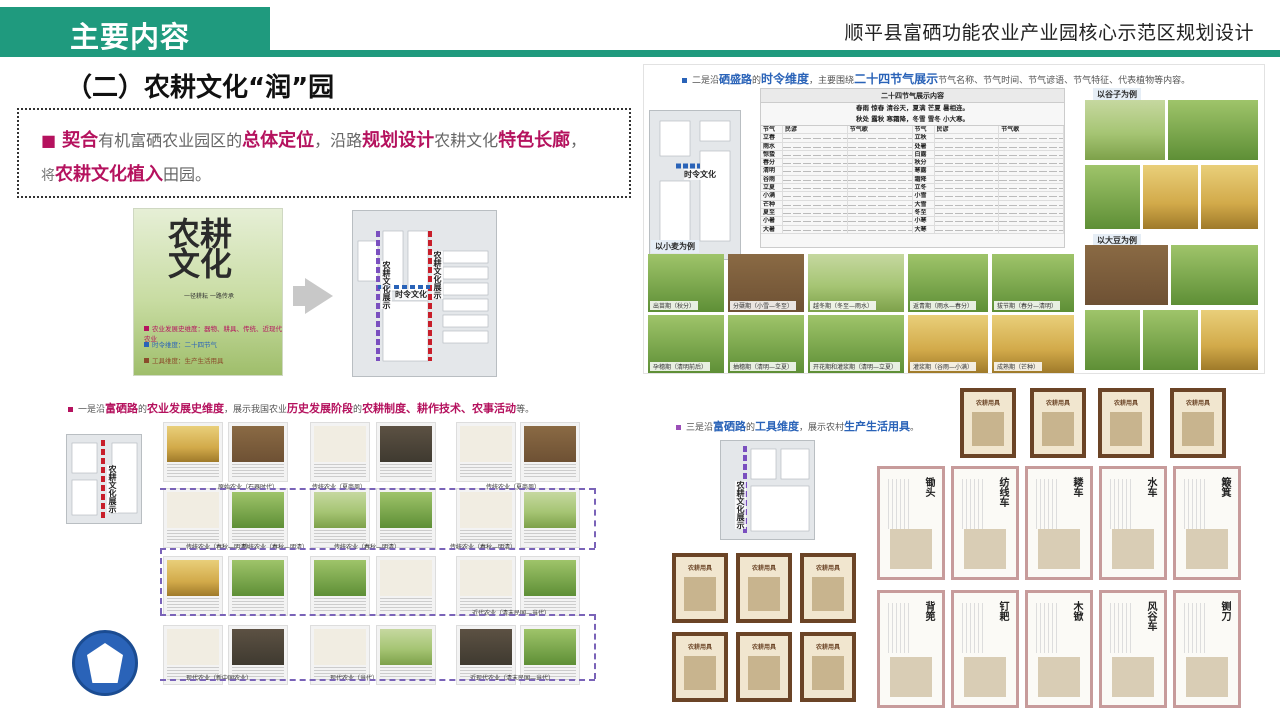 The image size is (1280, 720). Describe the element at coordinates (988, 188) in the screenshot. I see `table-row: 立冬` at that location.